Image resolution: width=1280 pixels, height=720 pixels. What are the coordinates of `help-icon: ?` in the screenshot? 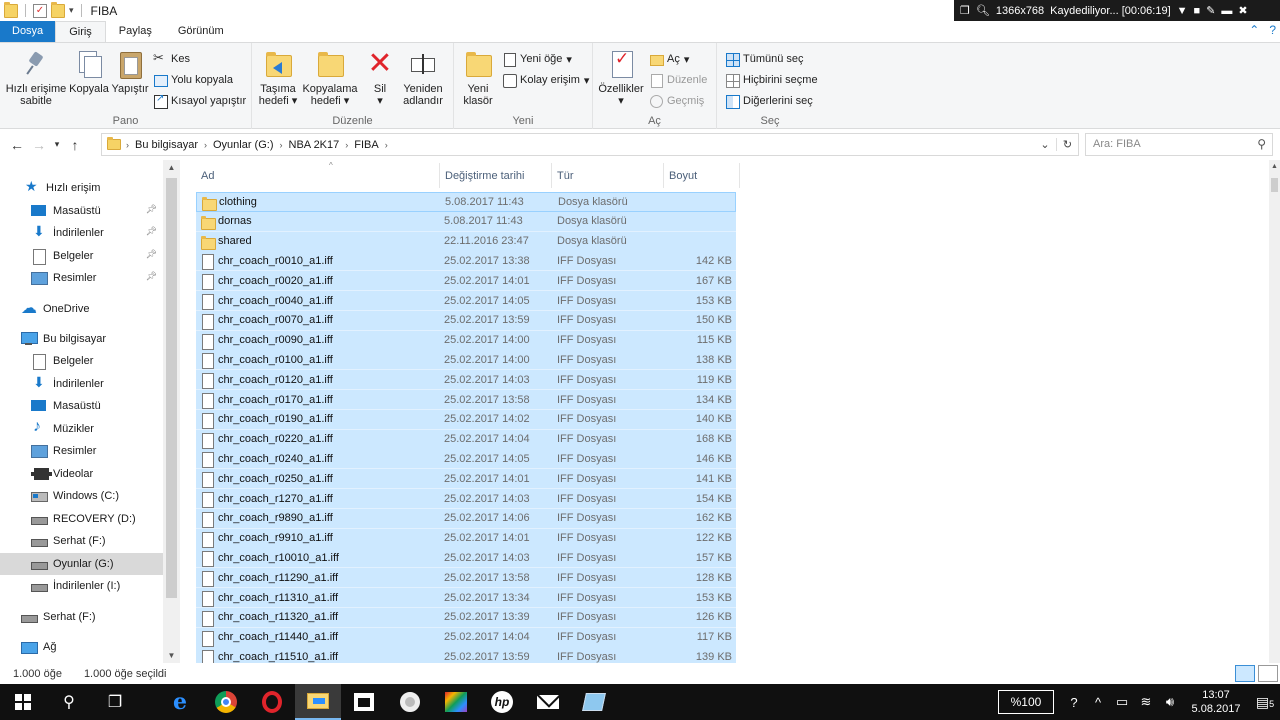 It's located at (1272, 30).